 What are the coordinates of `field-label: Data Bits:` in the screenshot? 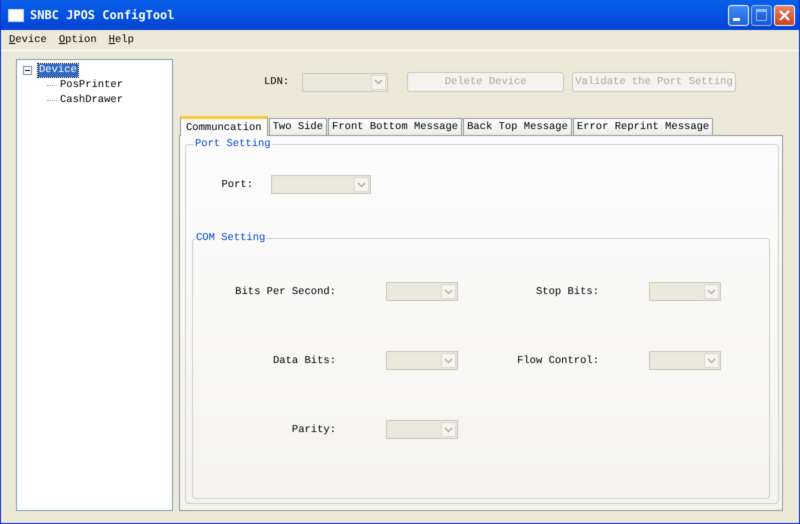 It's located at (304, 360).